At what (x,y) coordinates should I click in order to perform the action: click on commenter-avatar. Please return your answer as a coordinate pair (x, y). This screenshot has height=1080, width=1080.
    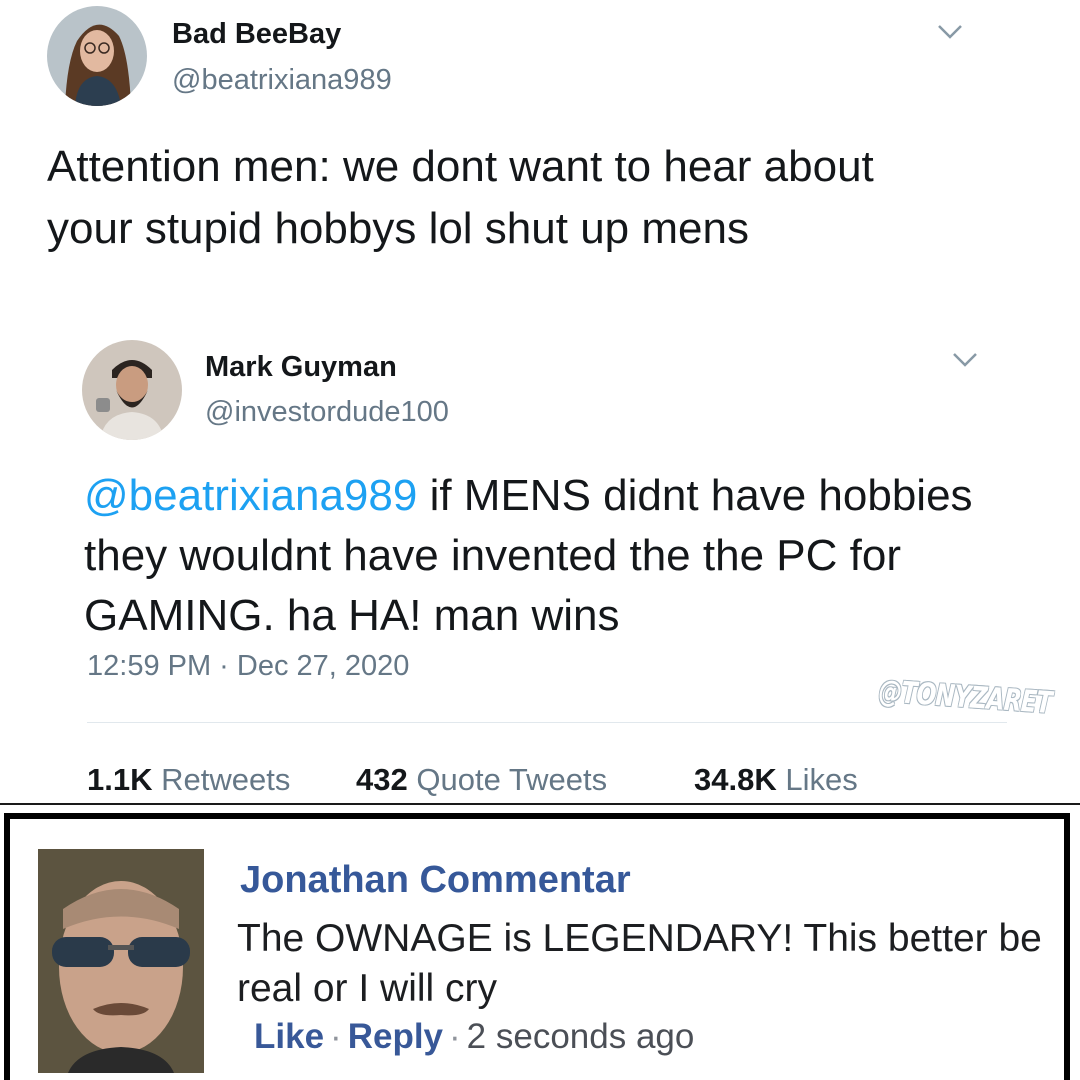
    Looking at the image, I should click on (121, 961).